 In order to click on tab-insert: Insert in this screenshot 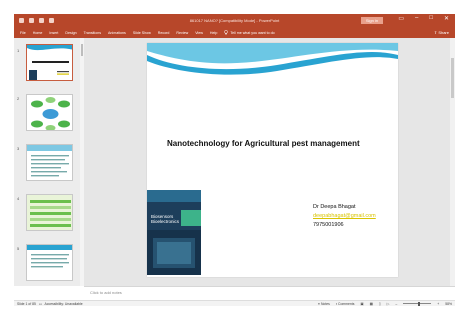, I will do `click(53, 33)`.